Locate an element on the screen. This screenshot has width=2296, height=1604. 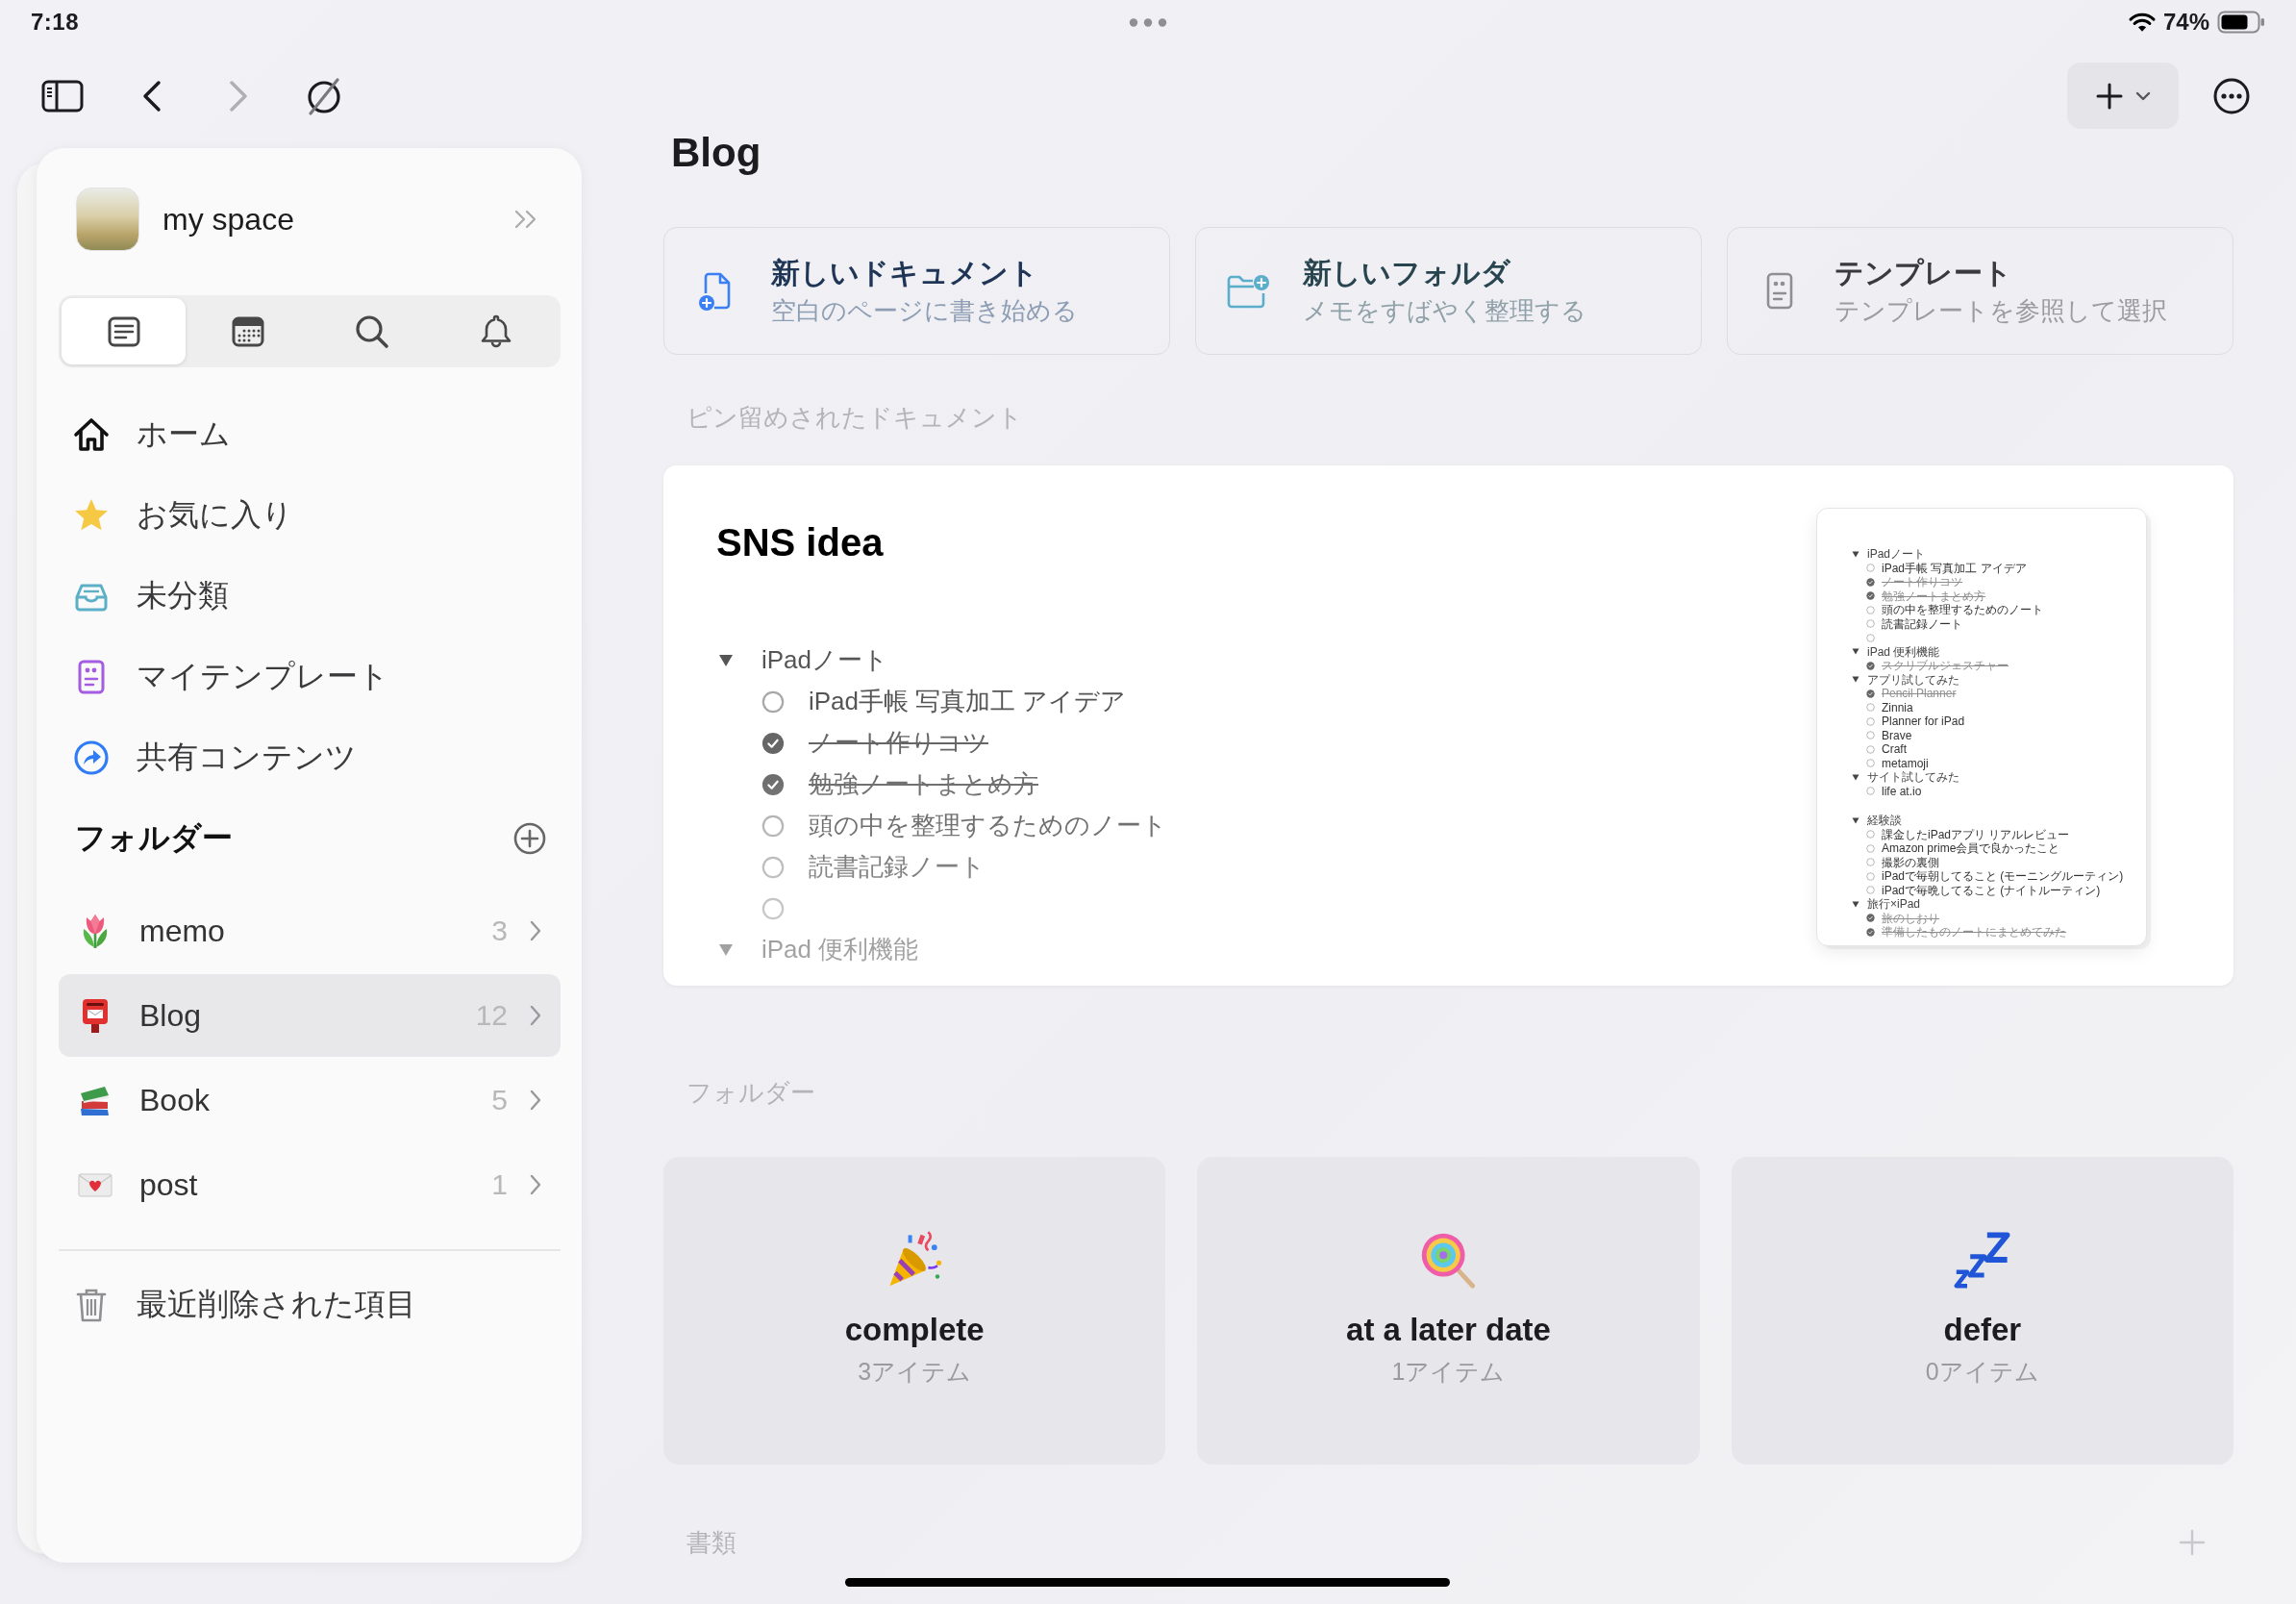
arrow-circle-icon is located at coordinates (91, 758).